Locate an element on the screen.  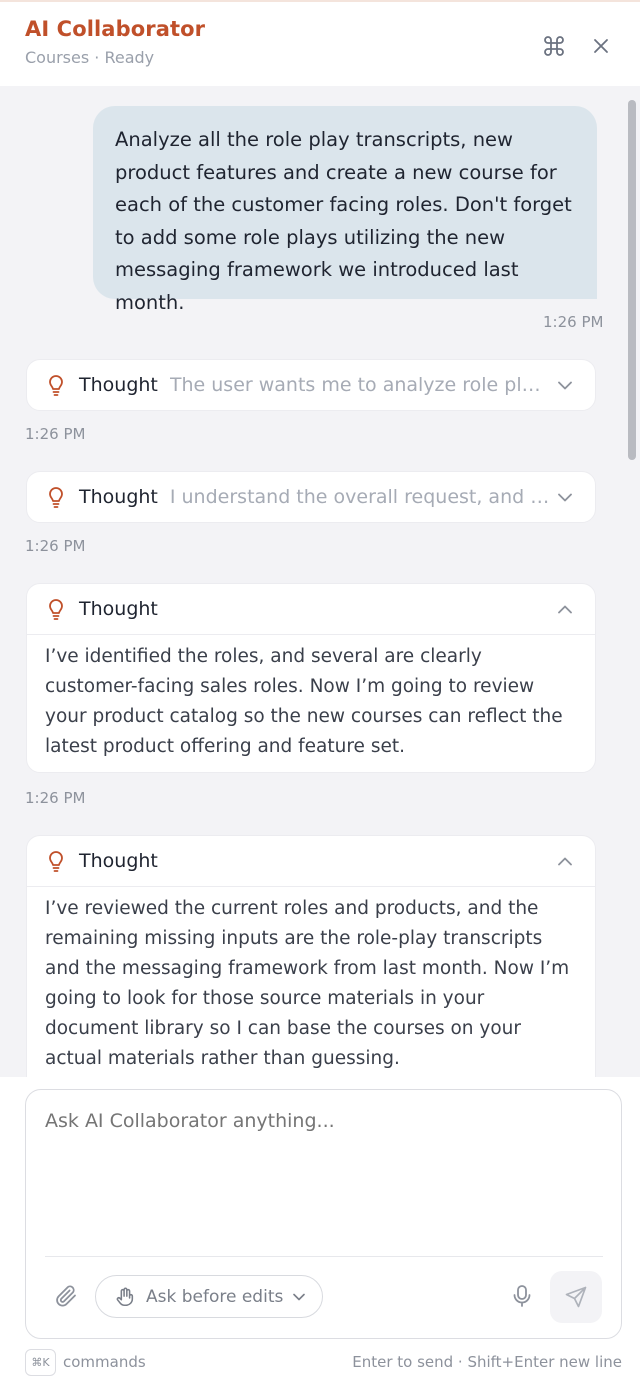
paperclip-icon is located at coordinates (66, 1296).